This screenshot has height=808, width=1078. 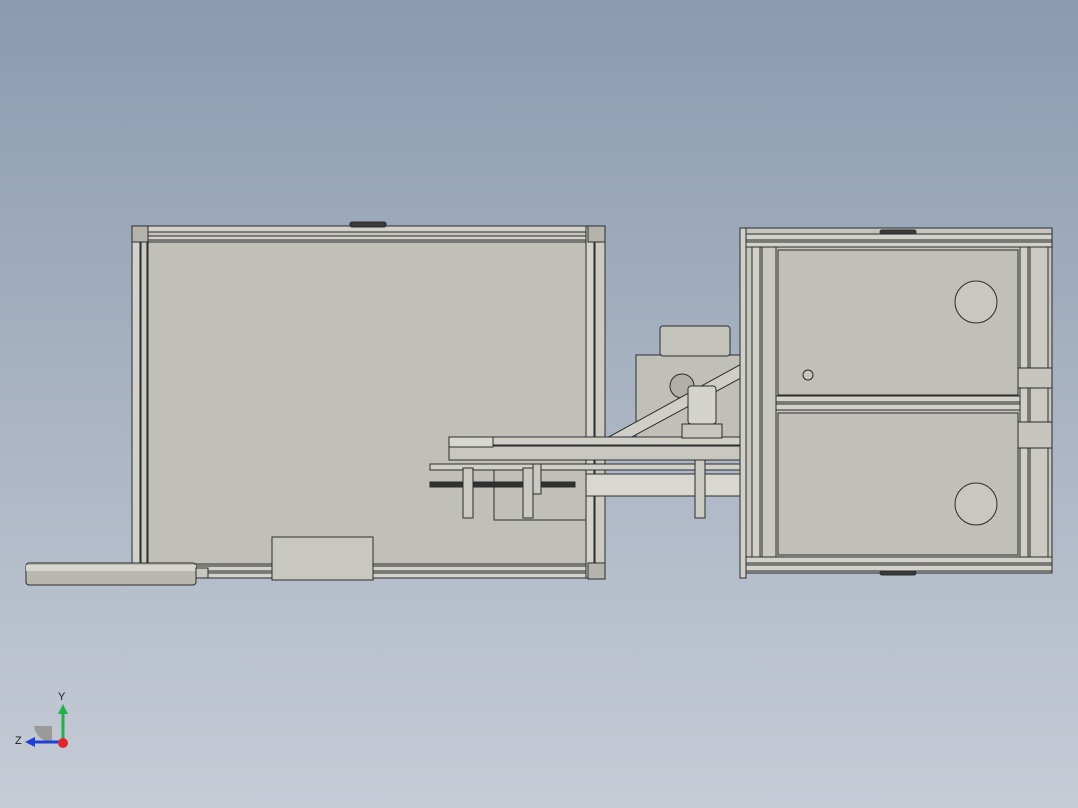 I want to click on y-axis-label: Y, so click(x=62, y=697).